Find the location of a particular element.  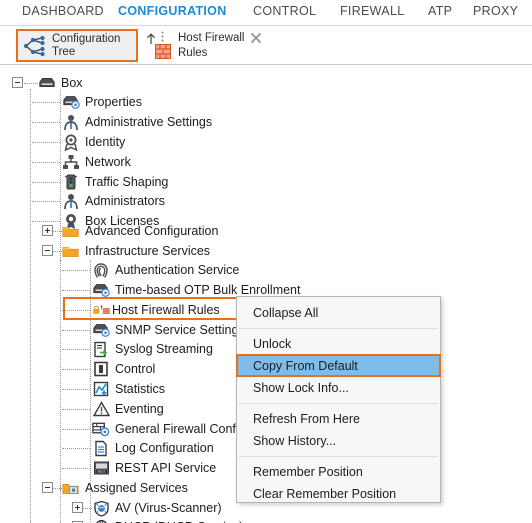

context-menu-item-copy-from-default: Copy From Default is located at coordinates (338, 365).